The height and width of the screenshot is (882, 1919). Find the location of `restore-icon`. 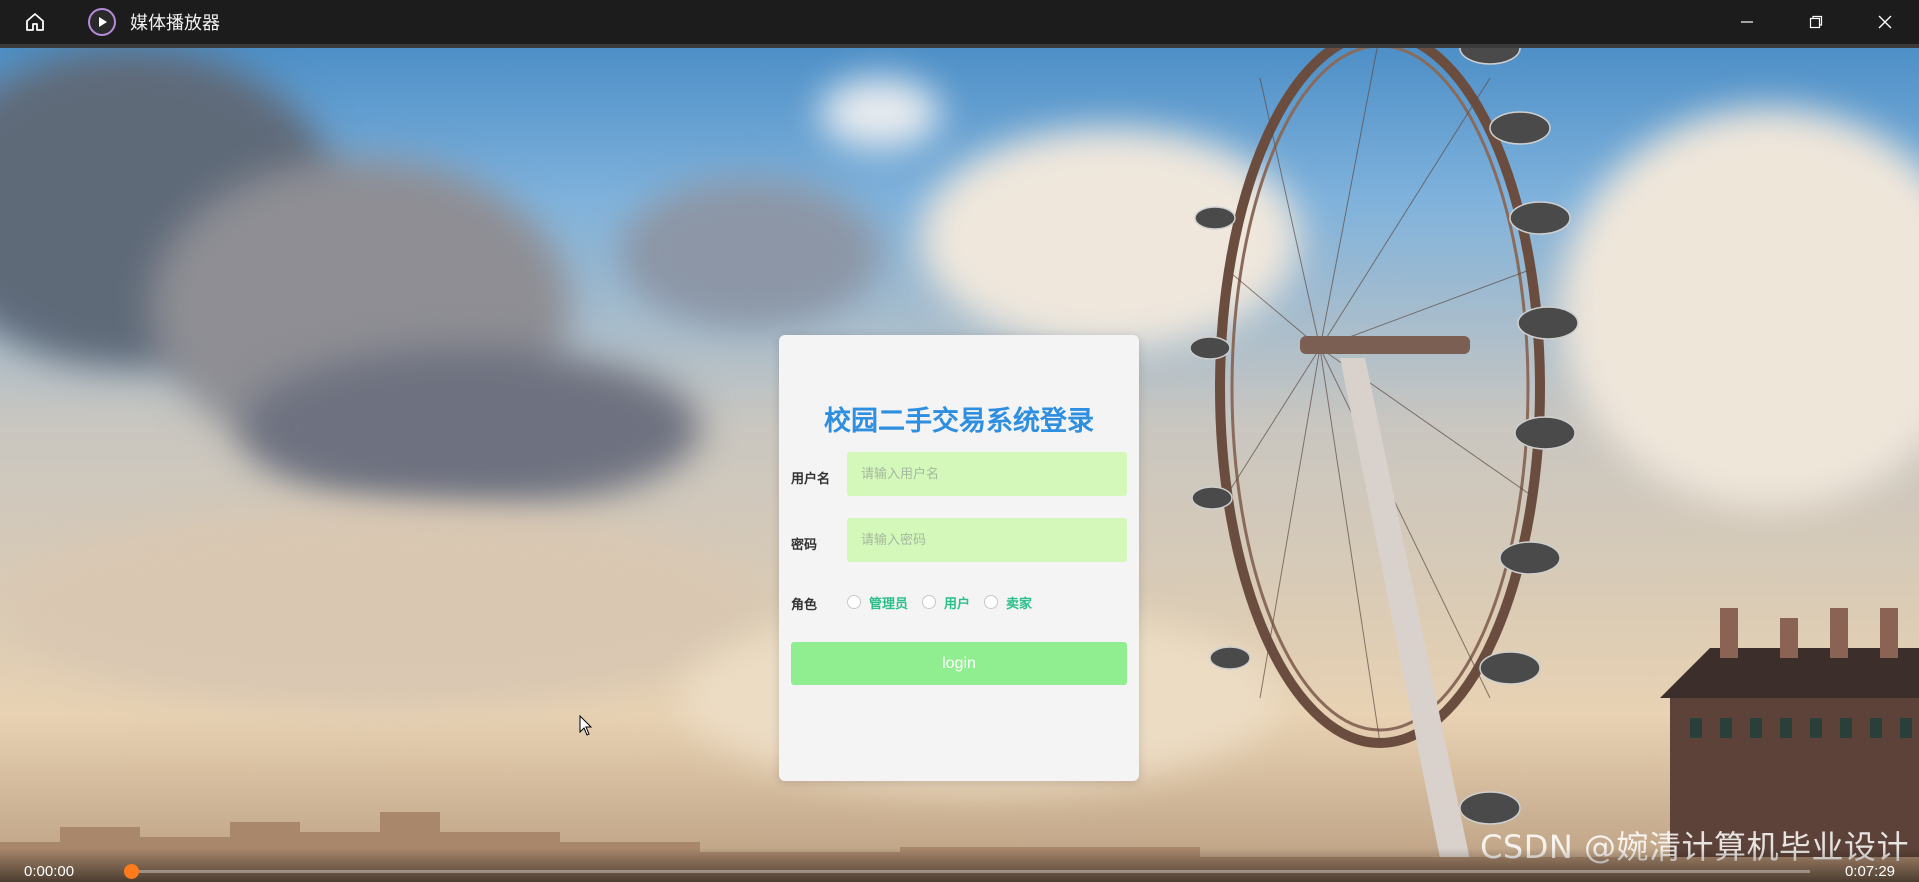

restore-icon is located at coordinates (1815, 22).